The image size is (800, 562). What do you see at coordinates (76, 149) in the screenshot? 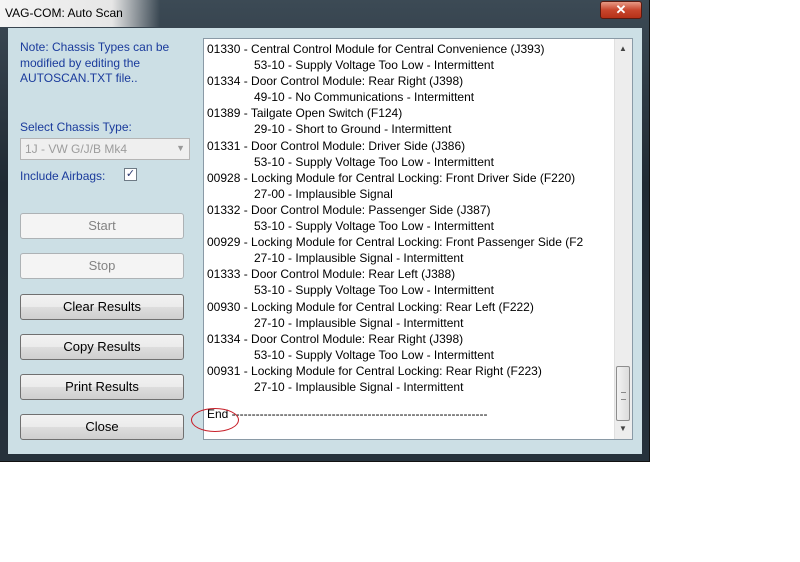
I see `chassis-type-value: 1J - VW G/J/B Mk4` at bounding box center [76, 149].